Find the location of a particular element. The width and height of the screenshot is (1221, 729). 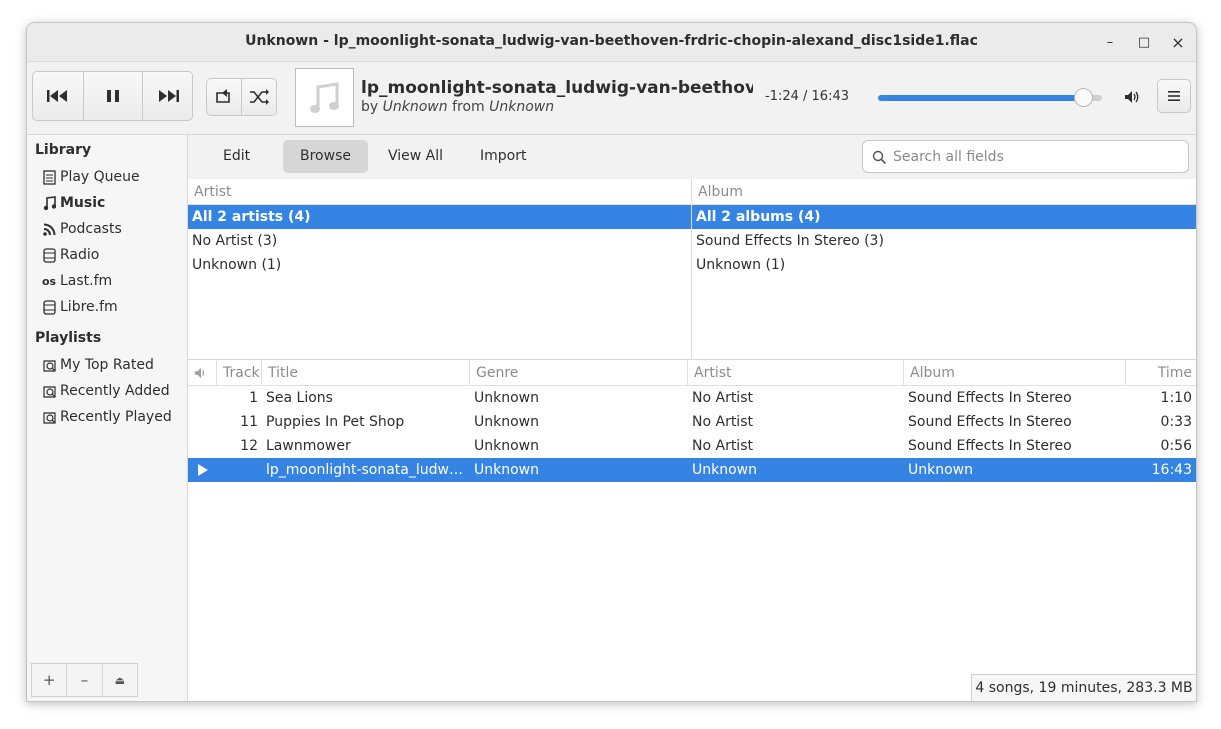

sidebar-item-music: Music is located at coordinates (73, 203).